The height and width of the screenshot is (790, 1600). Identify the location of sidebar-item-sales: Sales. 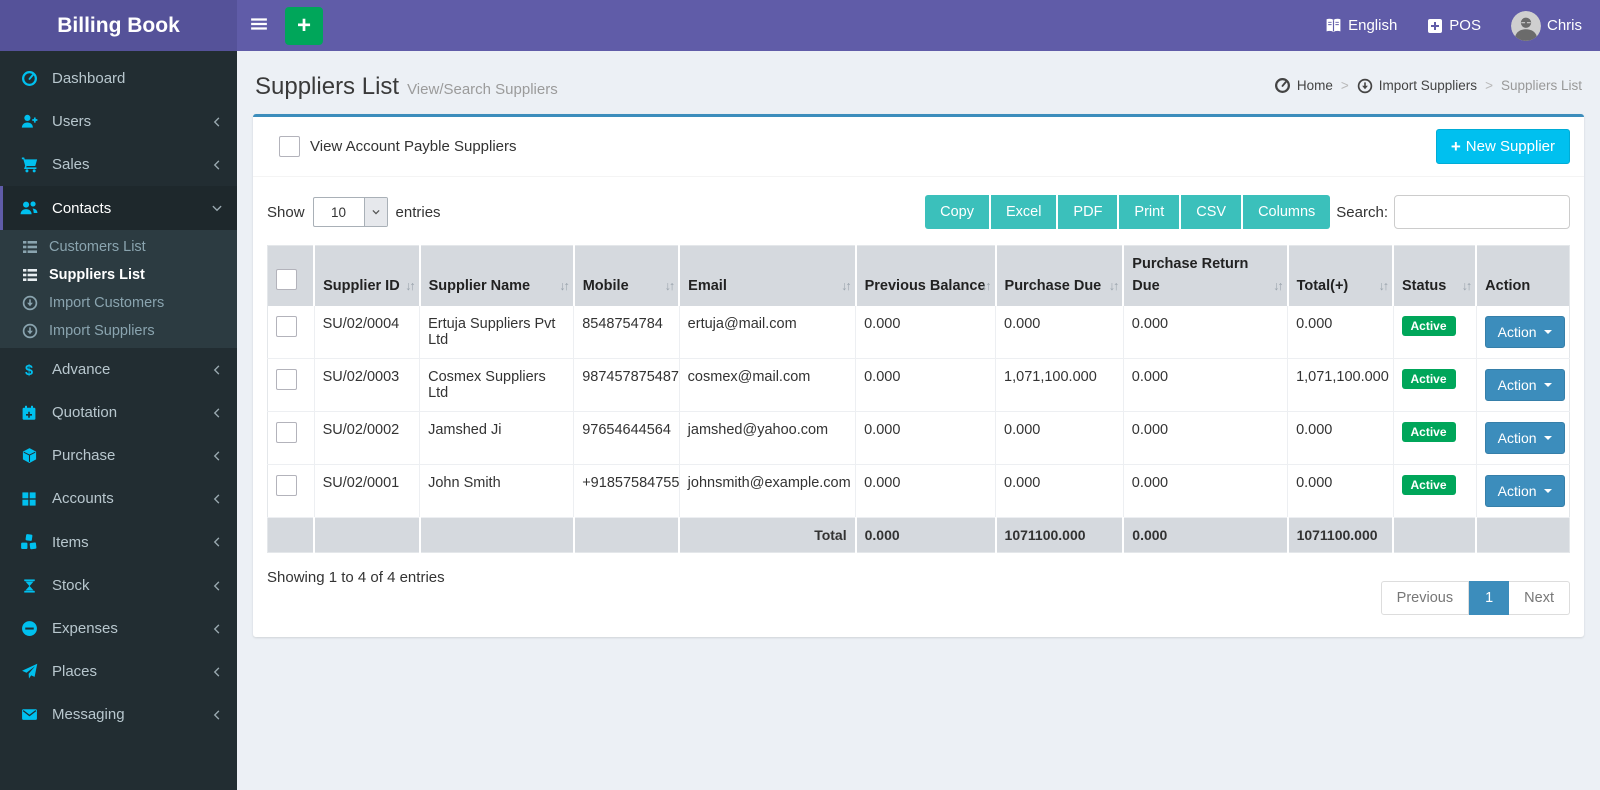
(118, 164).